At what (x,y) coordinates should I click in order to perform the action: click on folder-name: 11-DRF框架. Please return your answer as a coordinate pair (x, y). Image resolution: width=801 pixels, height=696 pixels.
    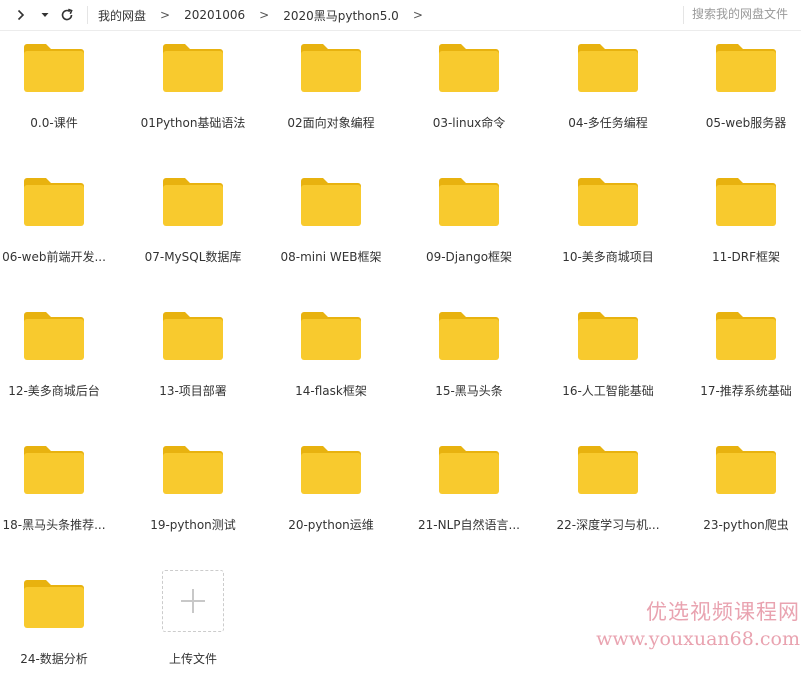
    Looking at the image, I should click on (746, 257).